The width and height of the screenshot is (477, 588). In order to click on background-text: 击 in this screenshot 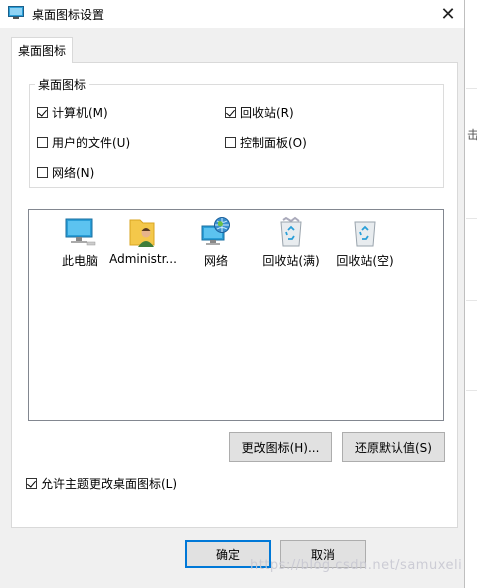, I will do `click(472, 135)`.